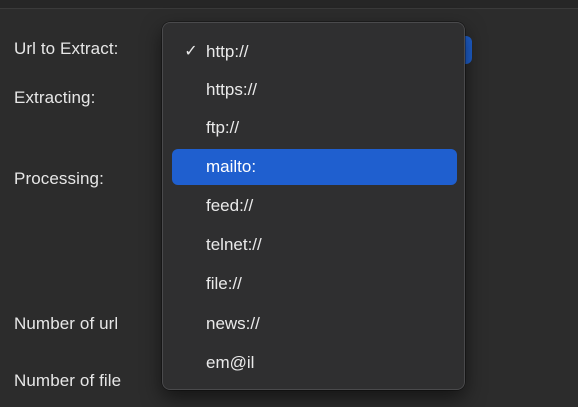 The height and width of the screenshot is (407, 578). What do you see at coordinates (66, 323) in the screenshot?
I see `number-of-url-label: Number of url` at bounding box center [66, 323].